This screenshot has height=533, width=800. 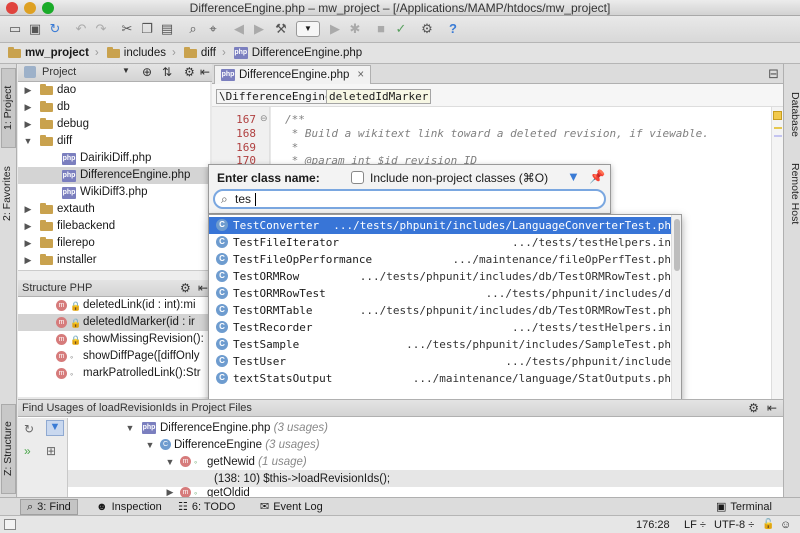 What do you see at coordinates (114, 90) in the screenshot?
I see `tree-item-dao: ▶ dao` at bounding box center [114, 90].